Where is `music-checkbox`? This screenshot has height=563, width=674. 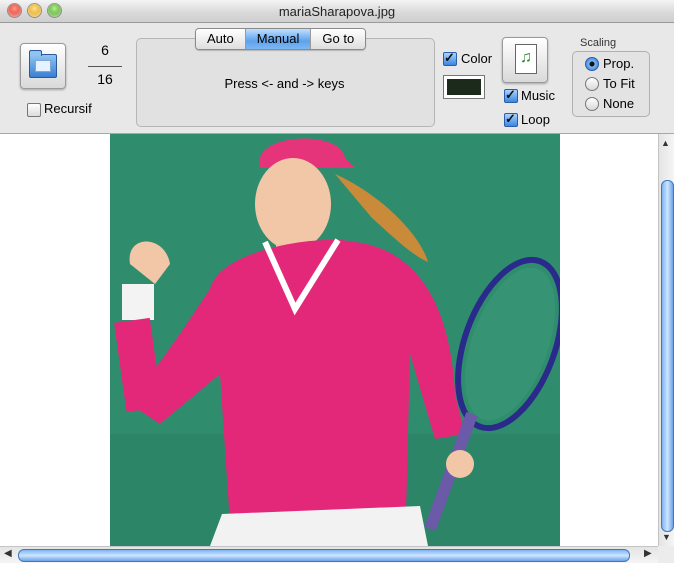 music-checkbox is located at coordinates (511, 95).